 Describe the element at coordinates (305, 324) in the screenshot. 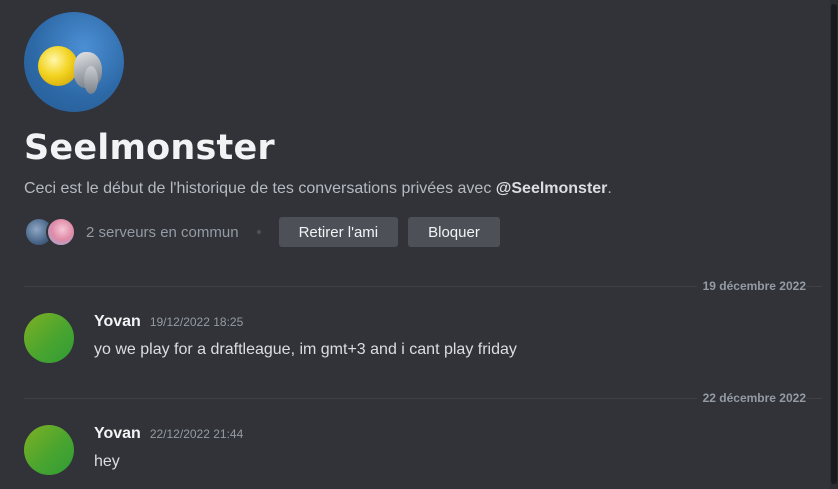

I see `message-header: Yovan 19/12/2022 18:25` at that location.